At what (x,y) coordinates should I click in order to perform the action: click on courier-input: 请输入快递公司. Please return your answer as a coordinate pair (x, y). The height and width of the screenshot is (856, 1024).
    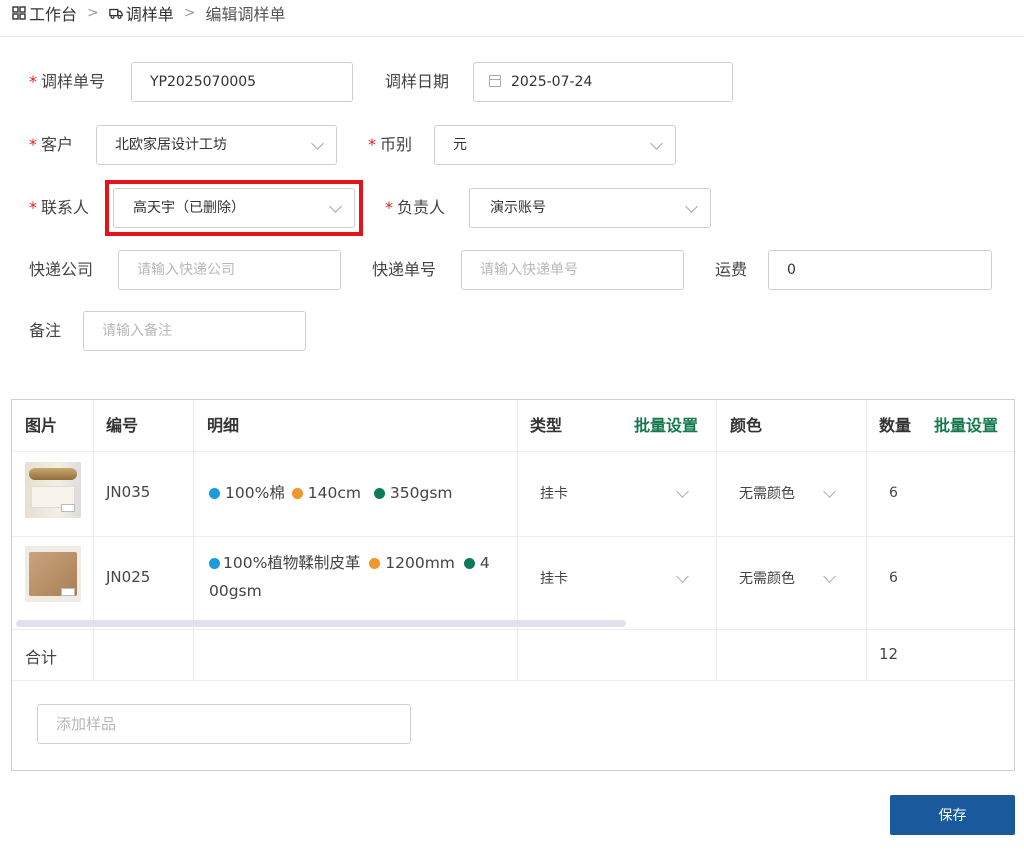
    Looking at the image, I should click on (229, 270).